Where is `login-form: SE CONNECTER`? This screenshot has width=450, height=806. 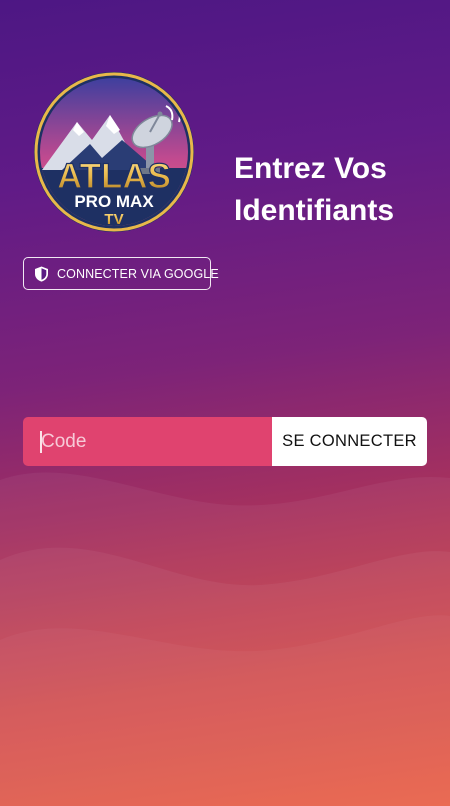
login-form: SE CONNECTER is located at coordinates (225, 441).